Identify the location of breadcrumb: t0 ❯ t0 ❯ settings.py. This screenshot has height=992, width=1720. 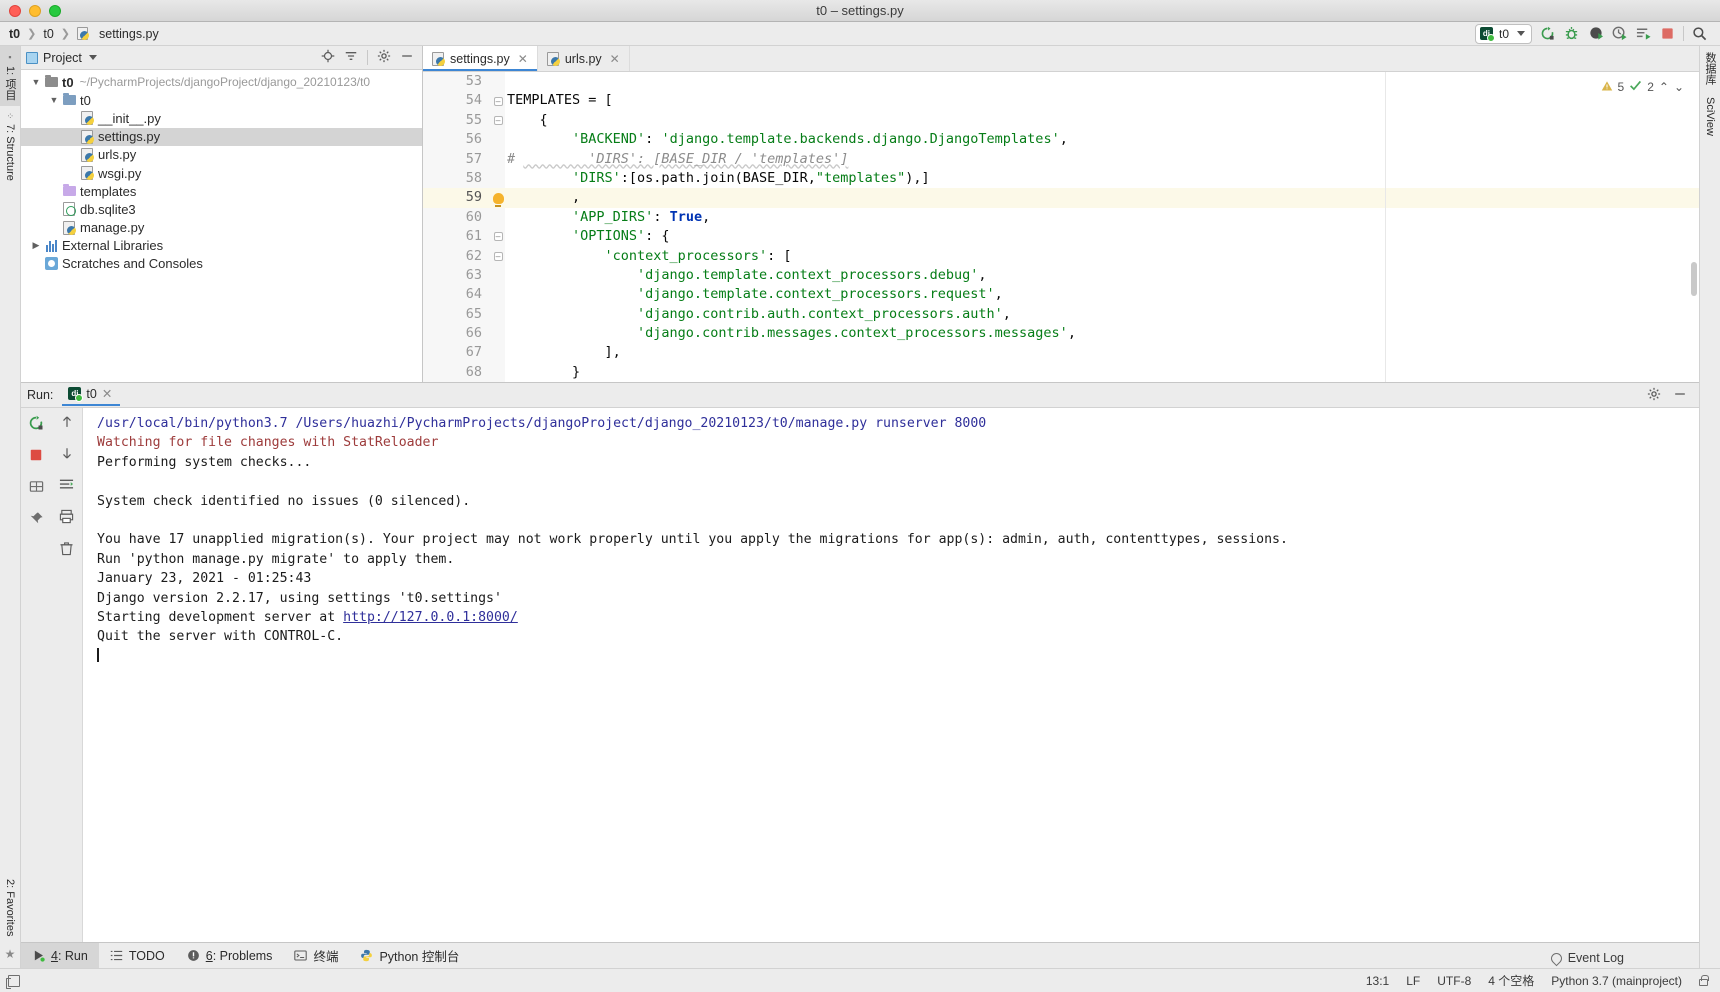
(84, 34).